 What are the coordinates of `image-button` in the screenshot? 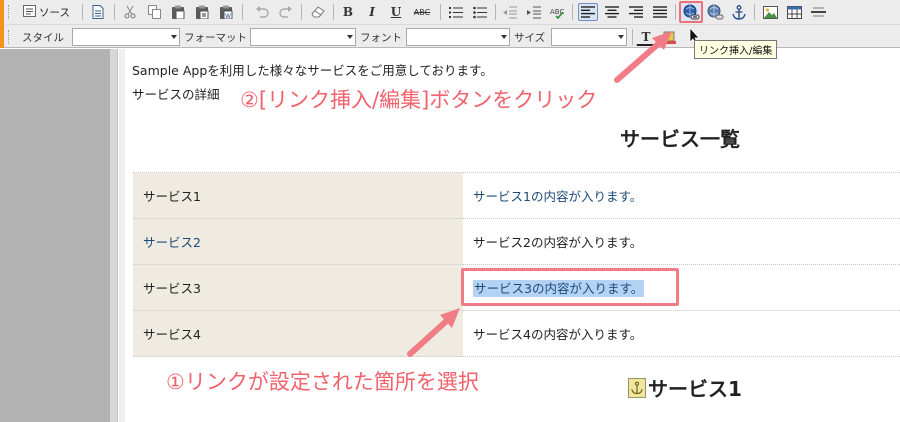 It's located at (770, 12).